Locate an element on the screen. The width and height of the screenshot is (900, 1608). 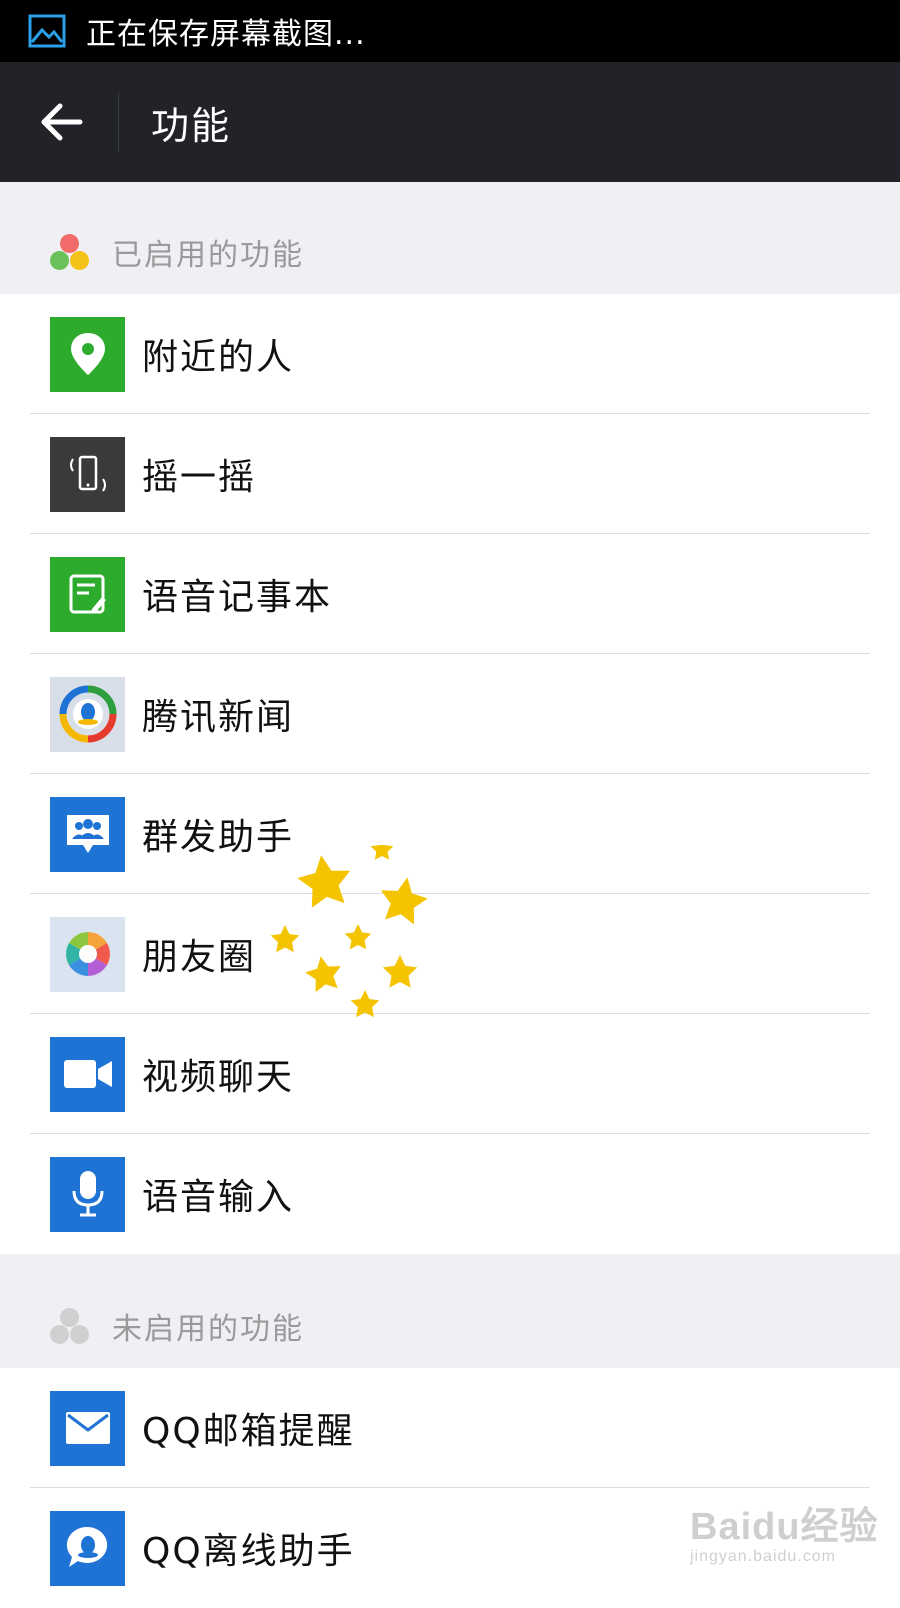
action-bar-divider is located at coordinates (118, 122).